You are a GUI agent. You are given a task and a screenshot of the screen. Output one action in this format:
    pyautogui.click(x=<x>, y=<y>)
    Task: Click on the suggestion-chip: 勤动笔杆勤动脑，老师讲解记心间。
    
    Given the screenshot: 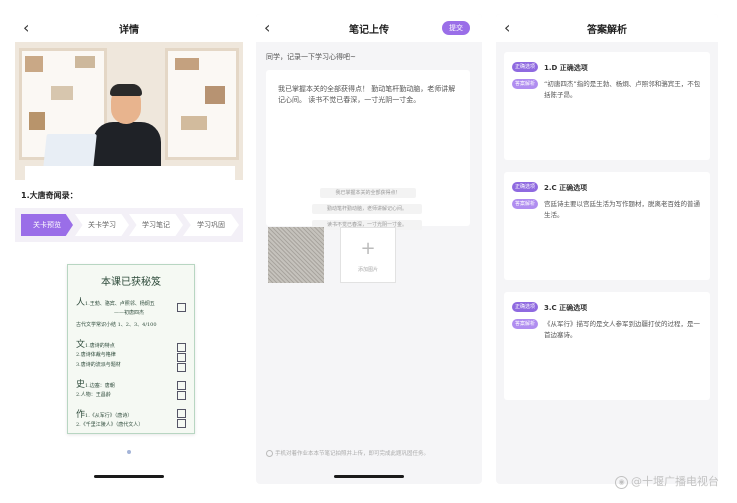 What is the action you would take?
    pyautogui.click(x=367, y=209)
    